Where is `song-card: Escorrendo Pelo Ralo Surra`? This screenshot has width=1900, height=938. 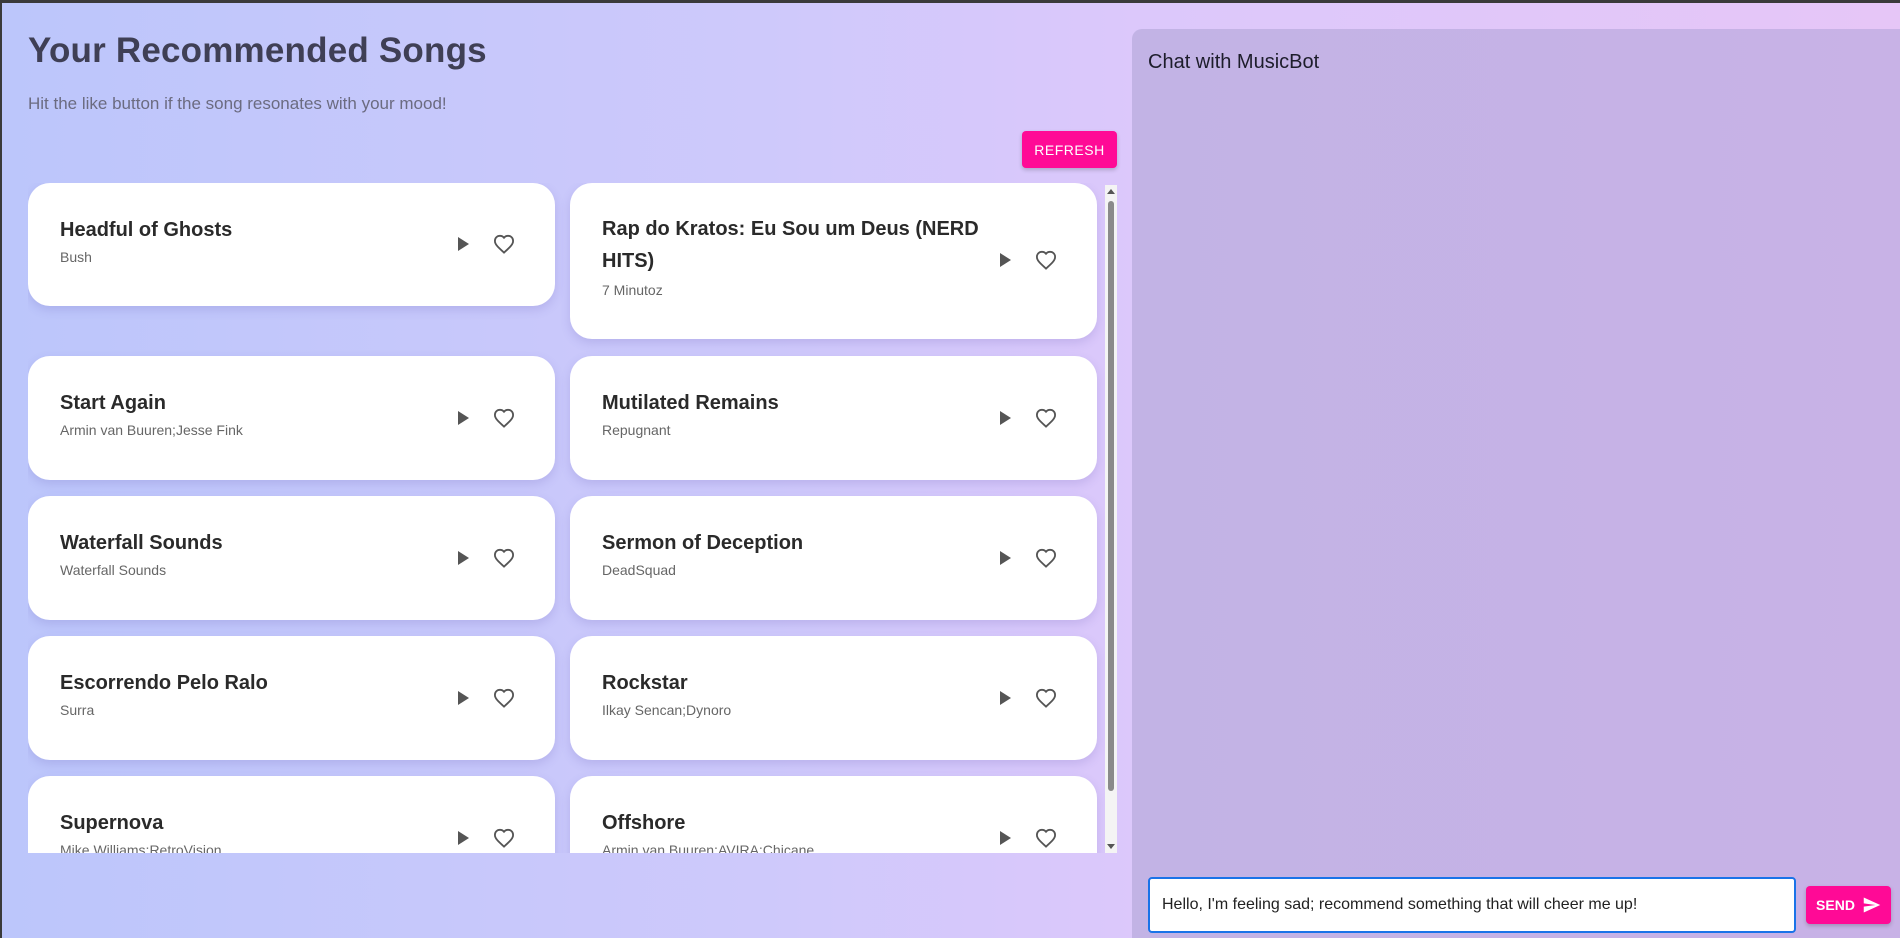 song-card: Escorrendo Pelo Ralo Surra is located at coordinates (291, 698).